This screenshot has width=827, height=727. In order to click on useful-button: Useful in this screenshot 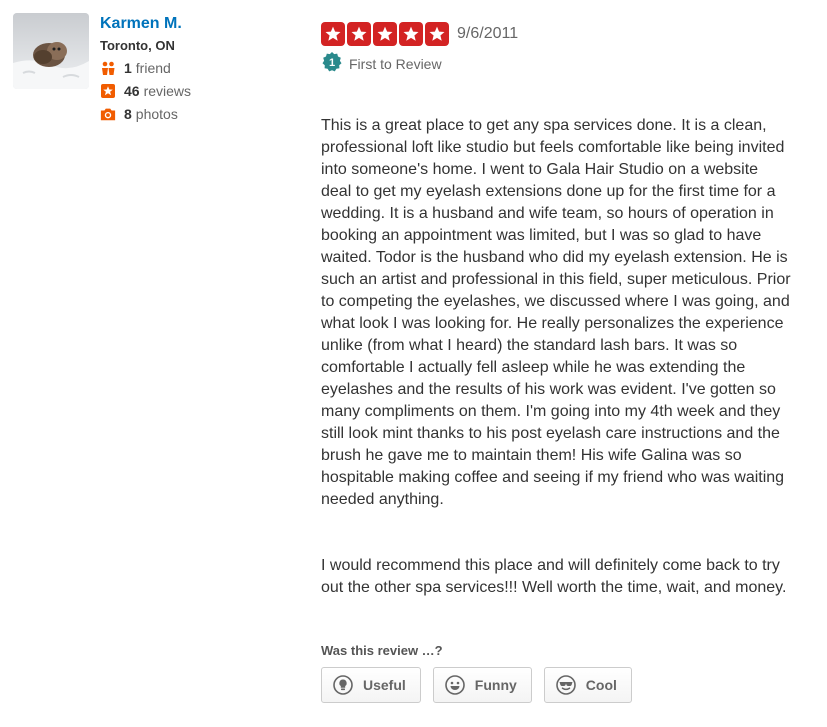, I will do `click(371, 685)`.